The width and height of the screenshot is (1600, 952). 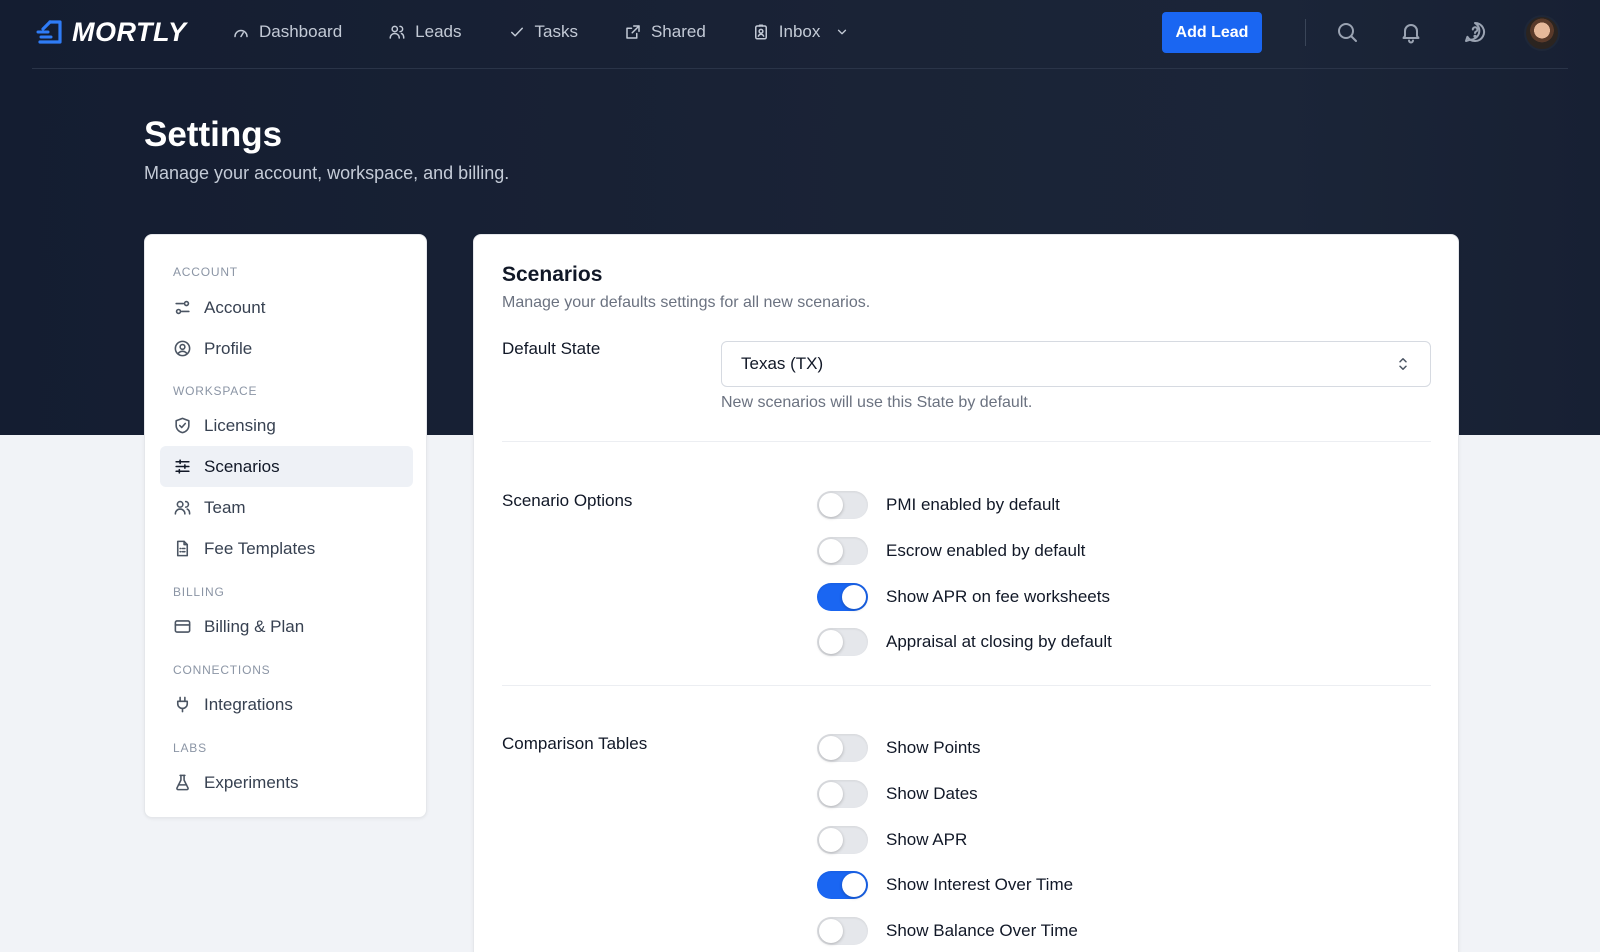 What do you see at coordinates (251, 782) in the screenshot?
I see `sidebar-item-label: Experiments` at bounding box center [251, 782].